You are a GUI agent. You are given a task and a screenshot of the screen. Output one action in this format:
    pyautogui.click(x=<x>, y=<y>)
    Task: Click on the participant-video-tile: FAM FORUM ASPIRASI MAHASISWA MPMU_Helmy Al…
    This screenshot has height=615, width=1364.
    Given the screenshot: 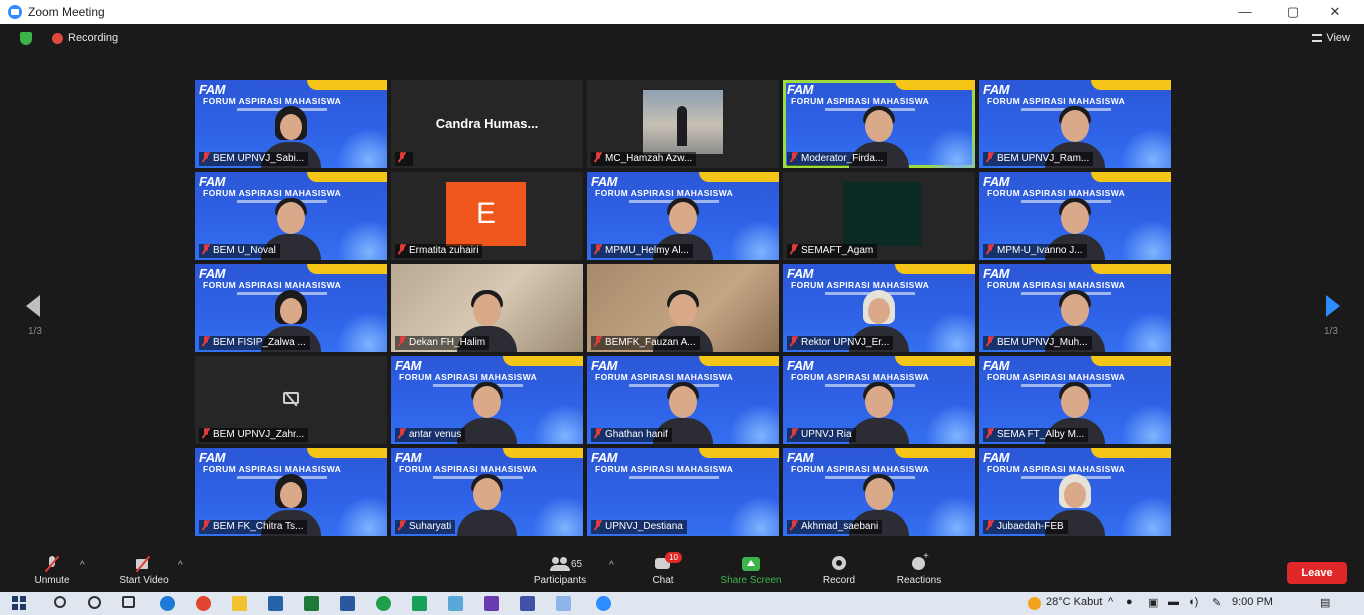 What is the action you would take?
    pyautogui.click(x=683, y=216)
    